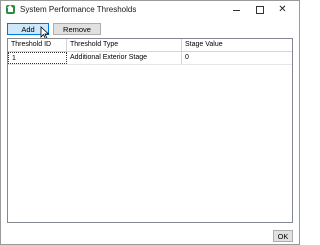 This screenshot has height=245, width=320. What do you see at coordinates (237, 58) in the screenshot?
I see `cell-stage-value: 0` at bounding box center [237, 58].